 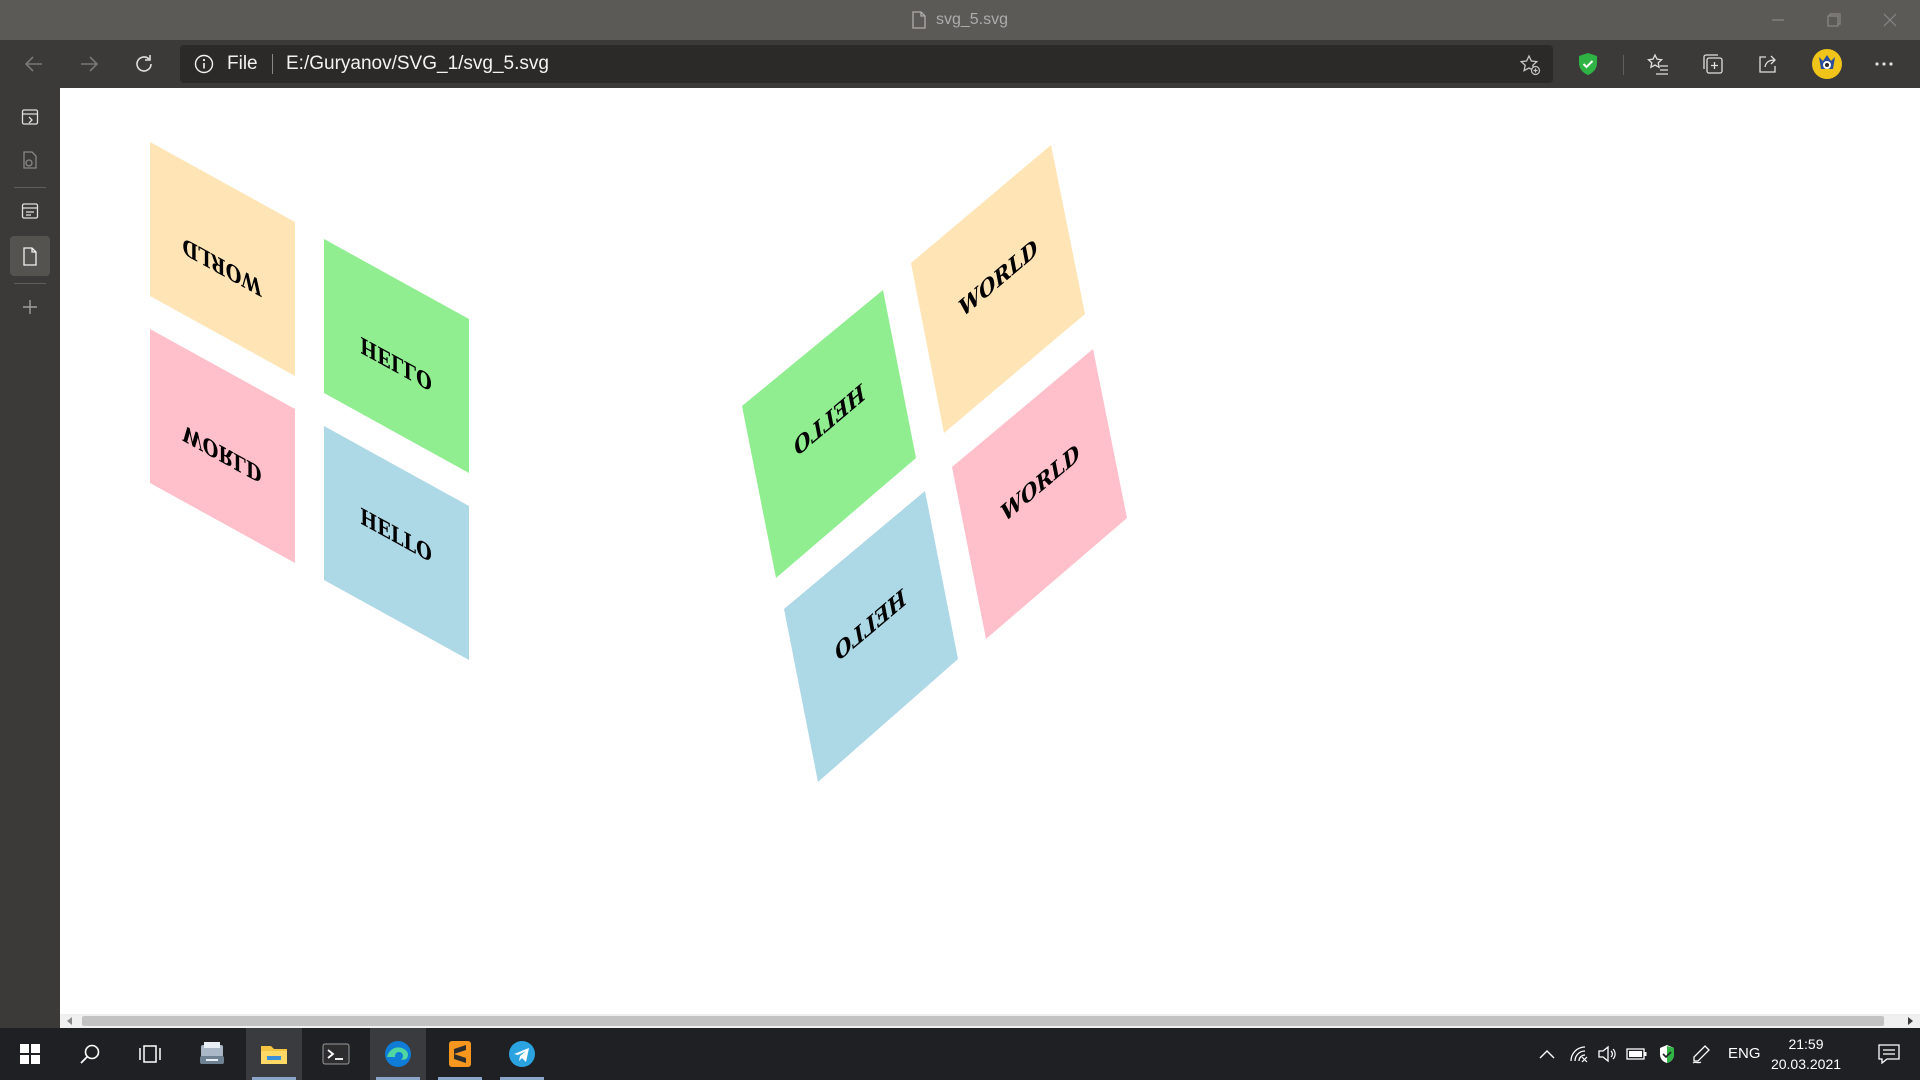 I want to click on restore-button, so click(x=1834, y=20).